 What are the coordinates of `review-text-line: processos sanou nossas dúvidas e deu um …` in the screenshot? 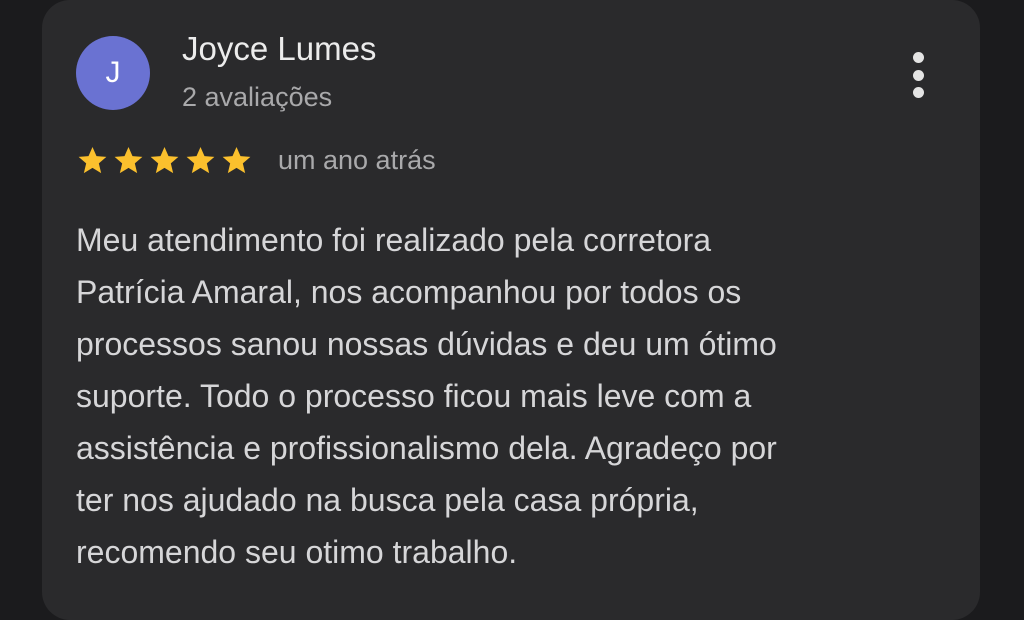 It's located at (426, 344).